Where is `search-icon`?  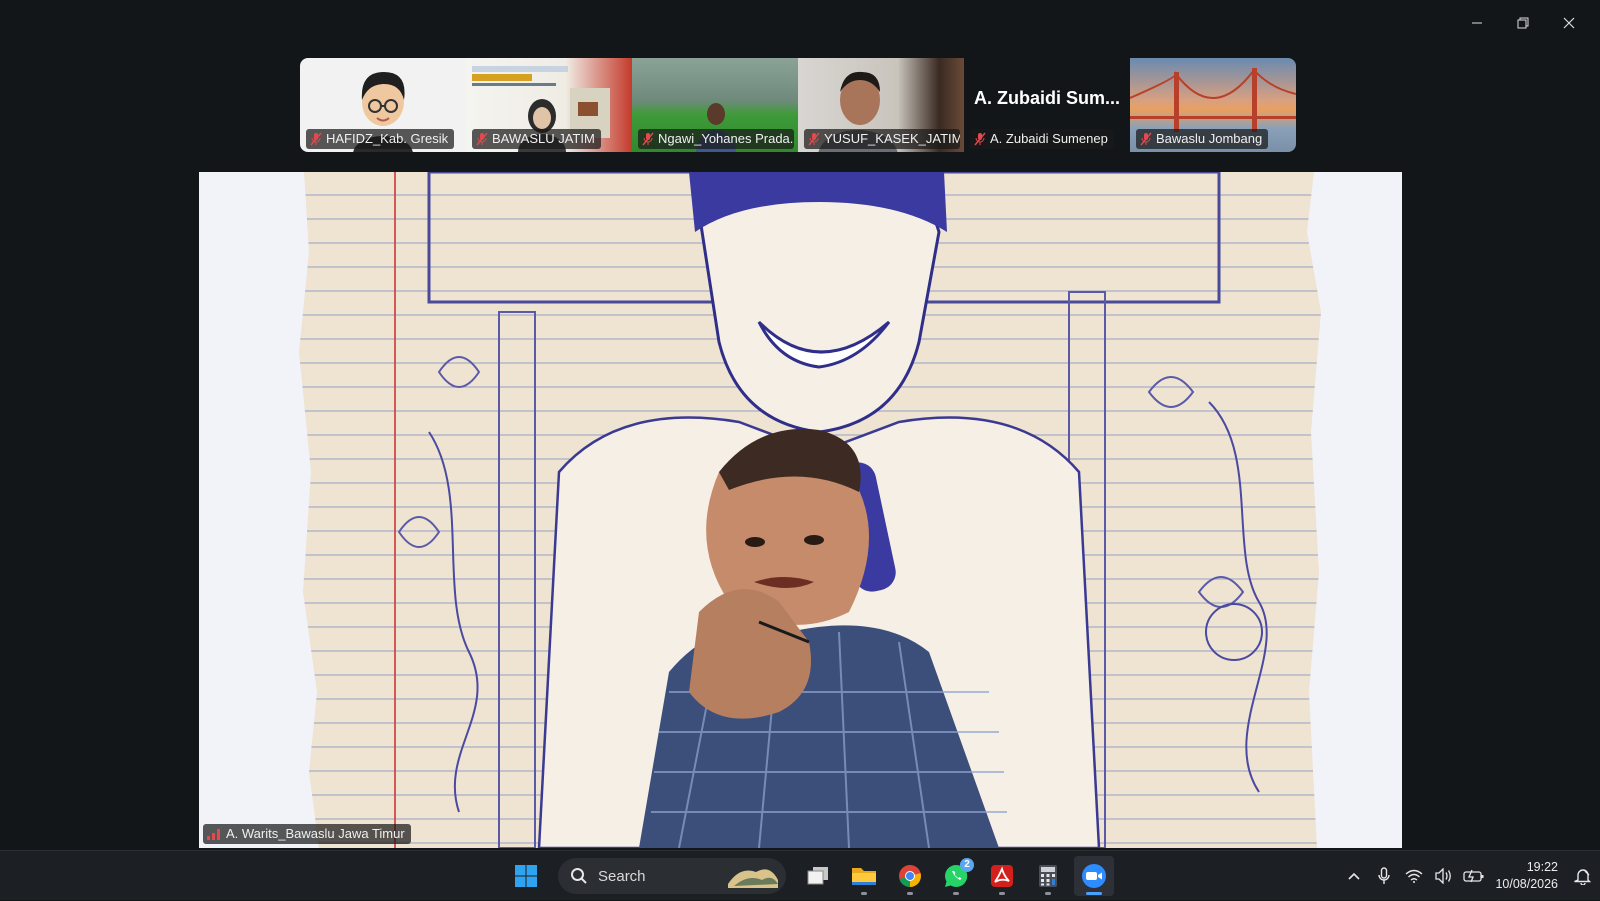 search-icon is located at coordinates (579, 876).